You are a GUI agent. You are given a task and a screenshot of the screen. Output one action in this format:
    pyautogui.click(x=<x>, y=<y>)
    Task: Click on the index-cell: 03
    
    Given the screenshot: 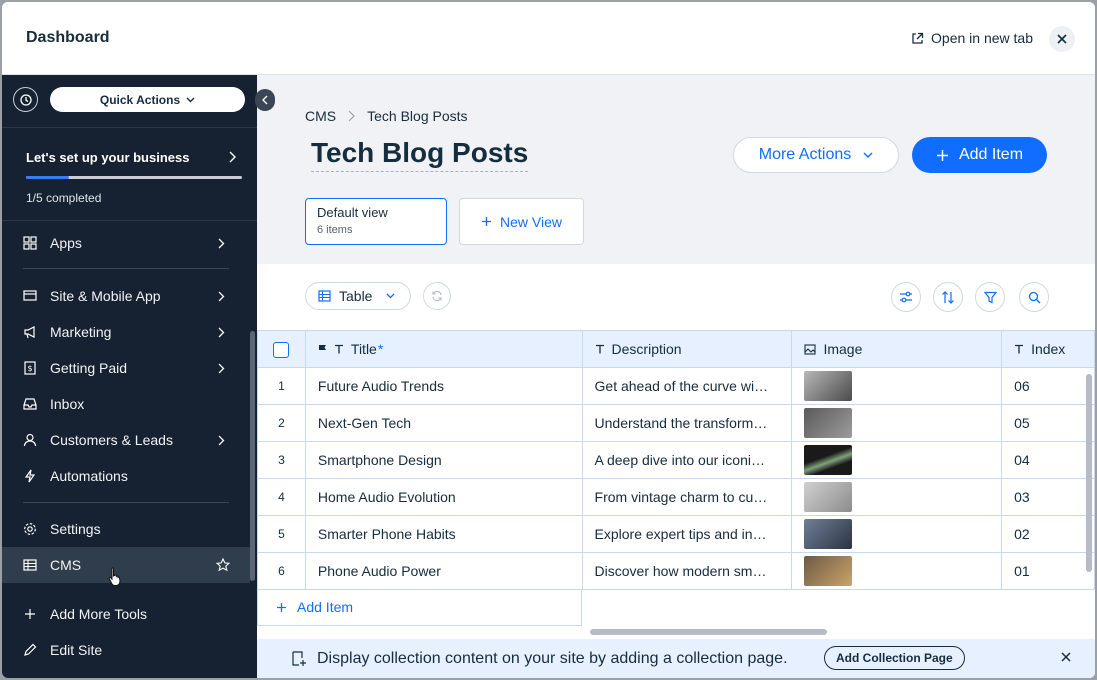 What is the action you would take?
    pyautogui.click(x=1048, y=497)
    